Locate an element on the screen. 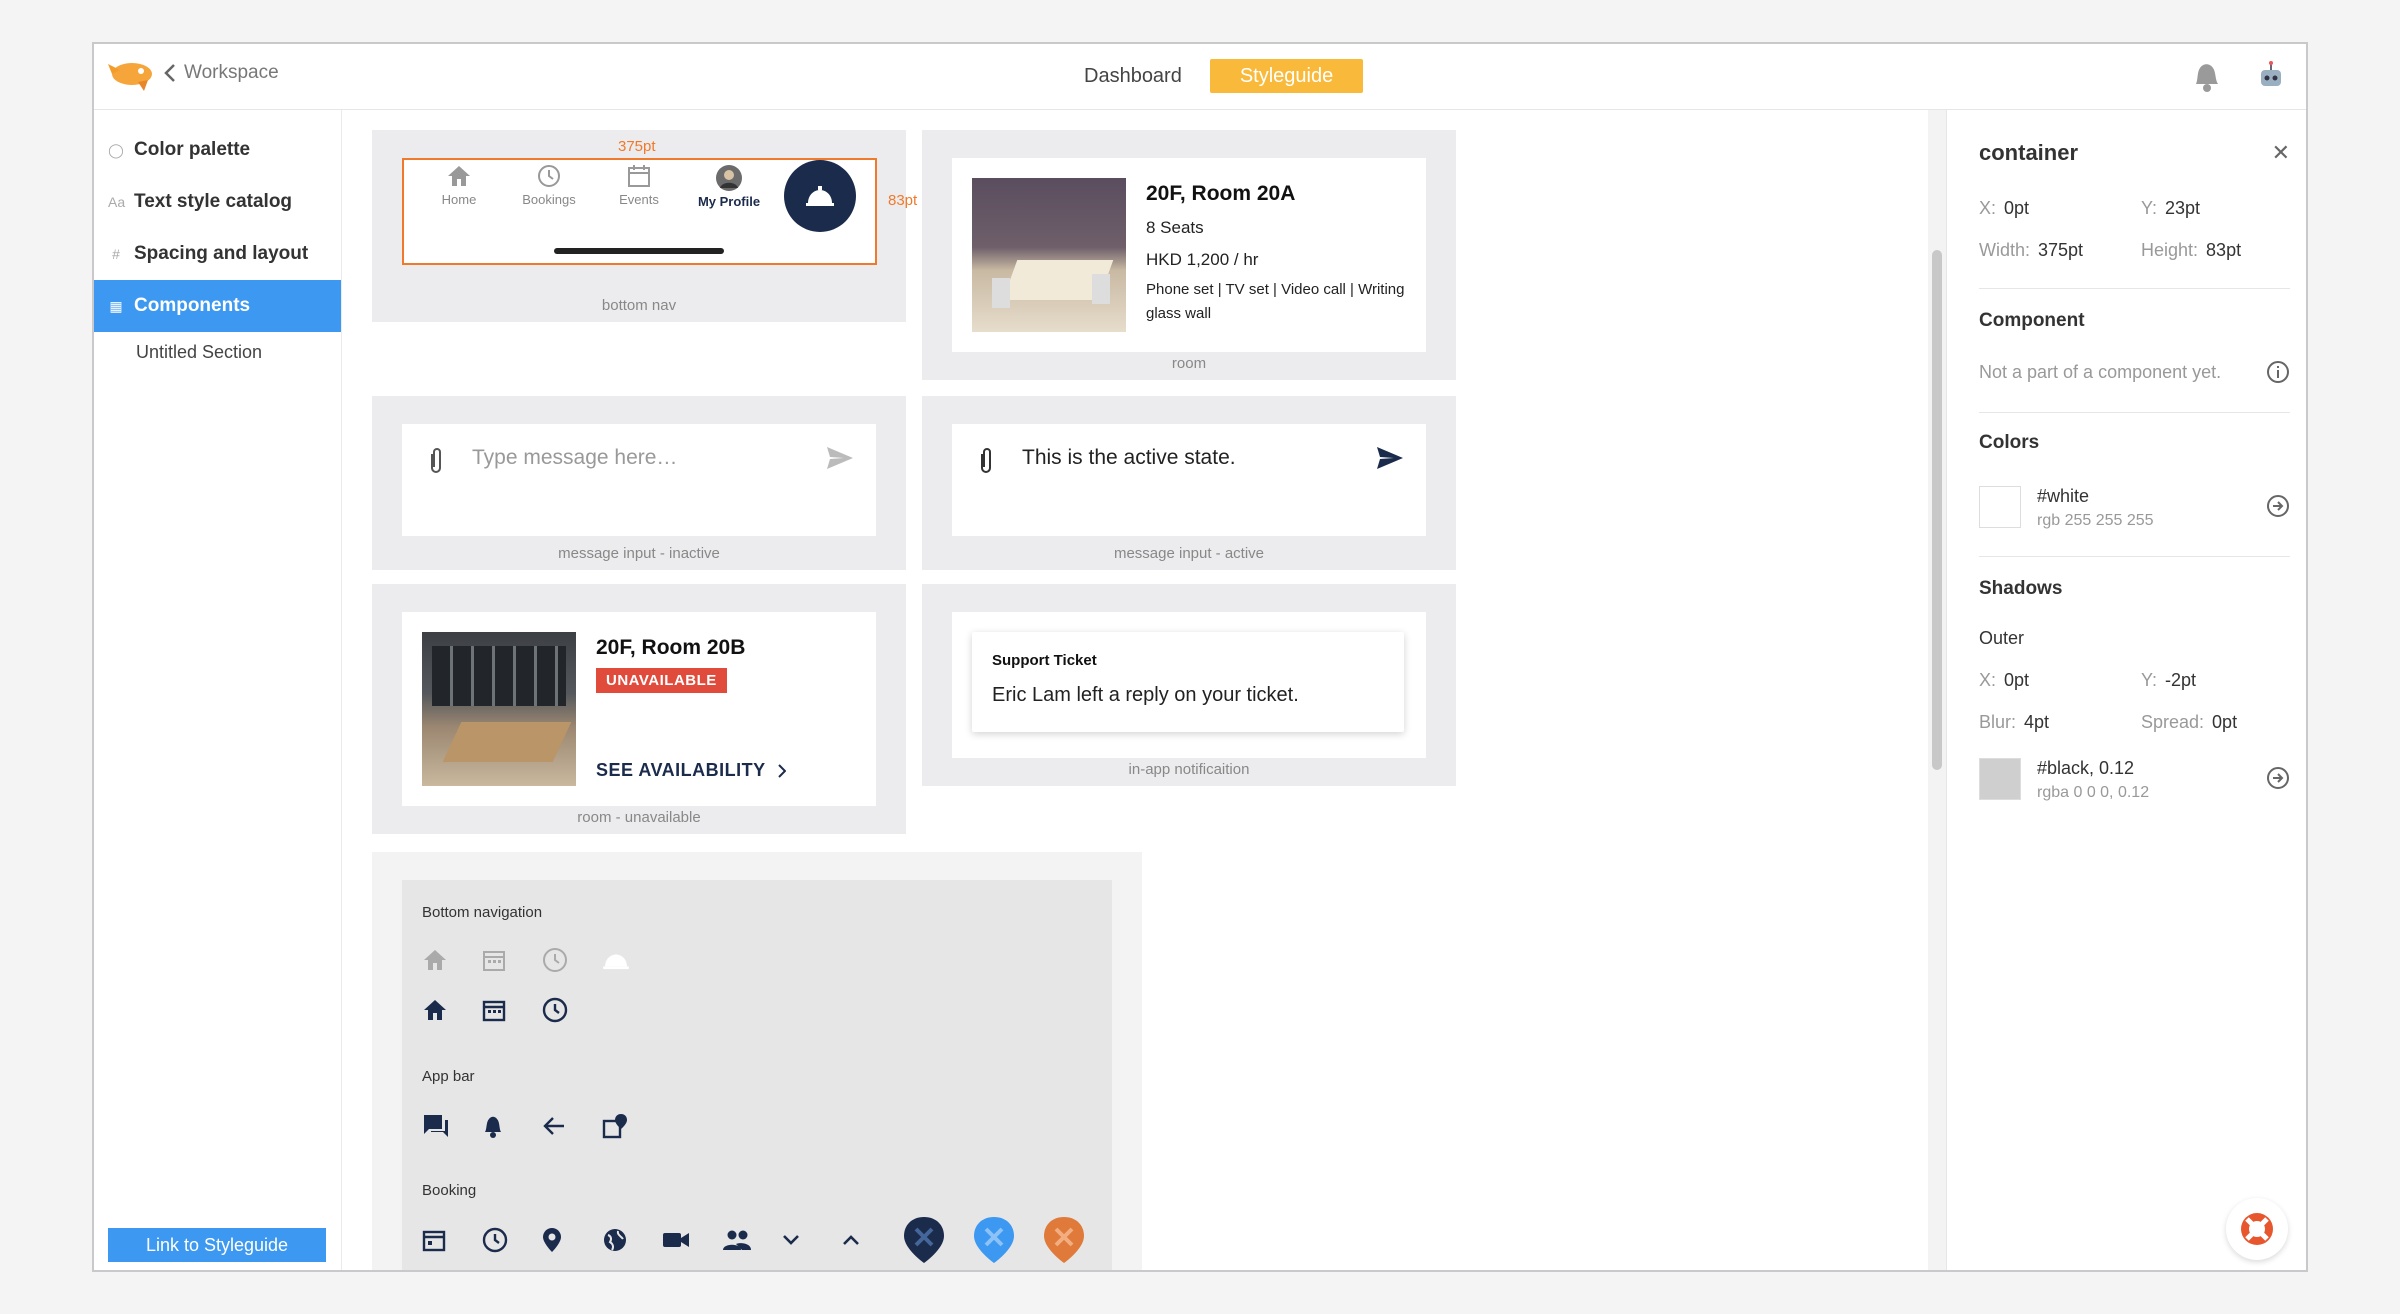  info-icon is located at coordinates (2278, 372).